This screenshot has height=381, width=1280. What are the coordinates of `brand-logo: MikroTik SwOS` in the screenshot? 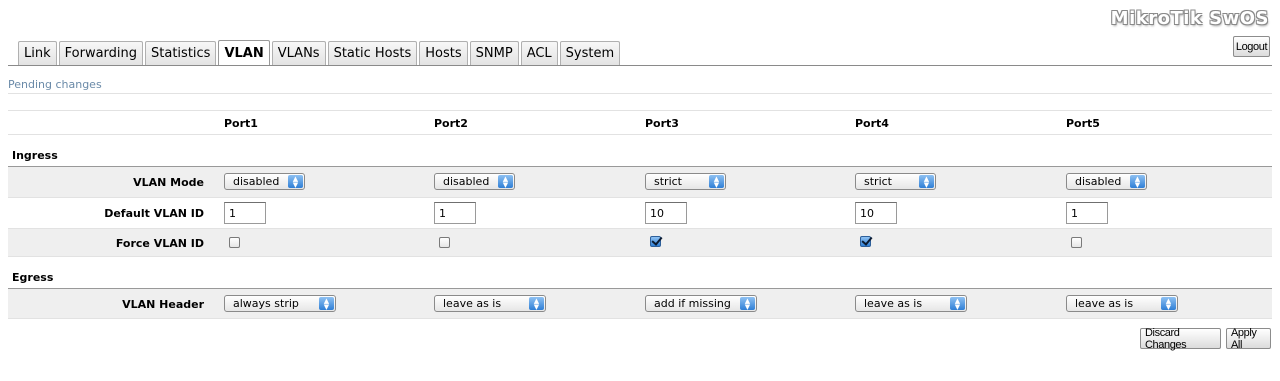 It's located at (1189, 18).